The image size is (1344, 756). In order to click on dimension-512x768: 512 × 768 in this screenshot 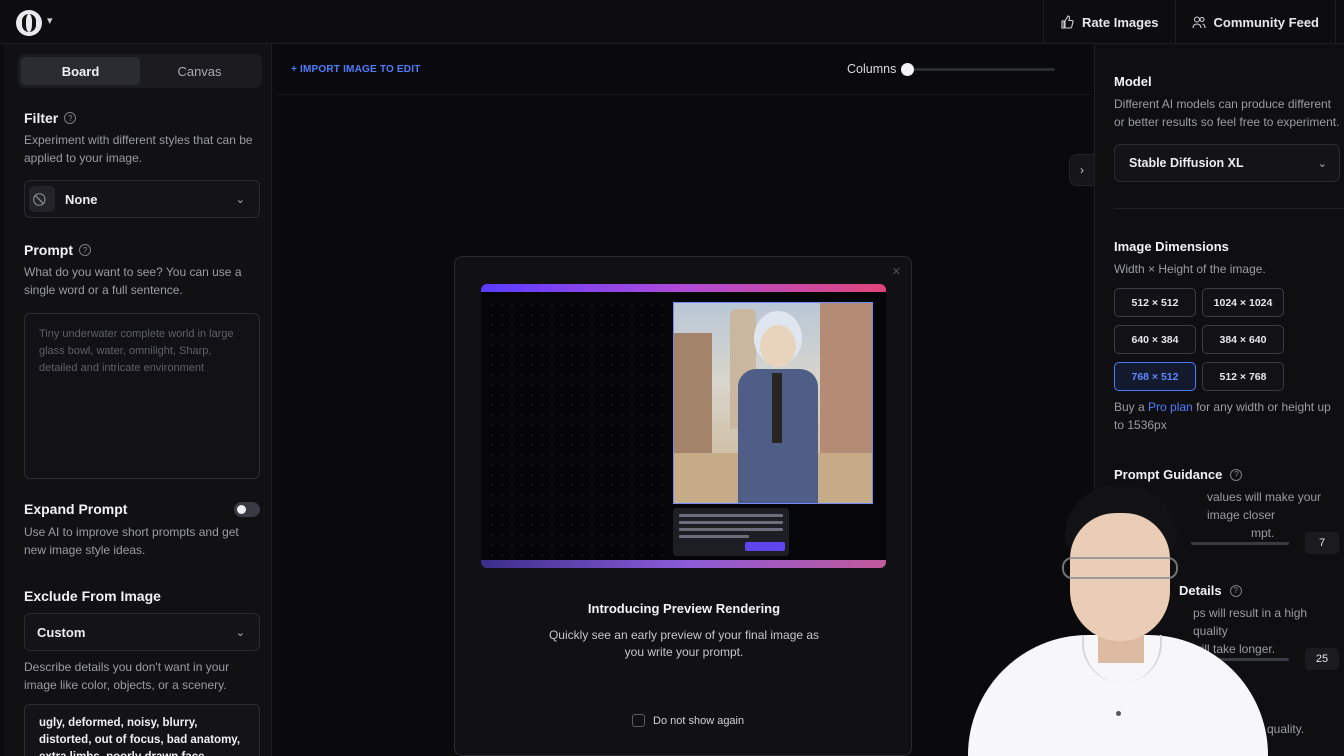, I will do `click(1243, 376)`.